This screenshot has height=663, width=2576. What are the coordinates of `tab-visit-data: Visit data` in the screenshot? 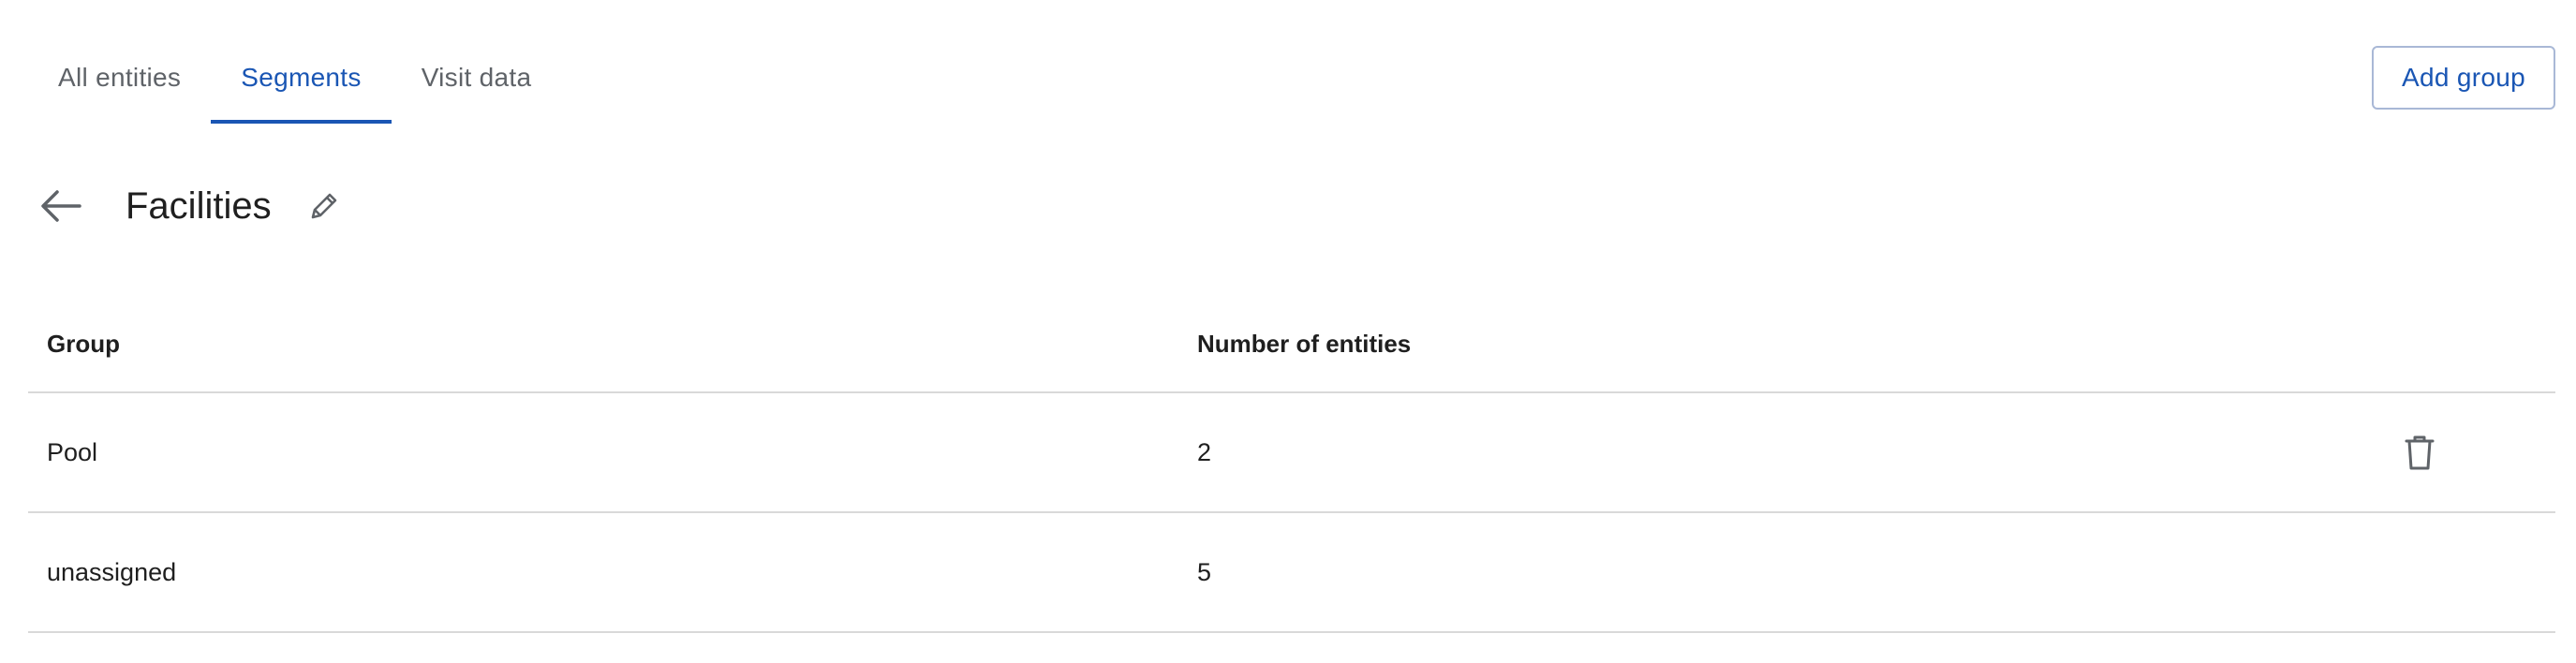 It's located at (477, 78).